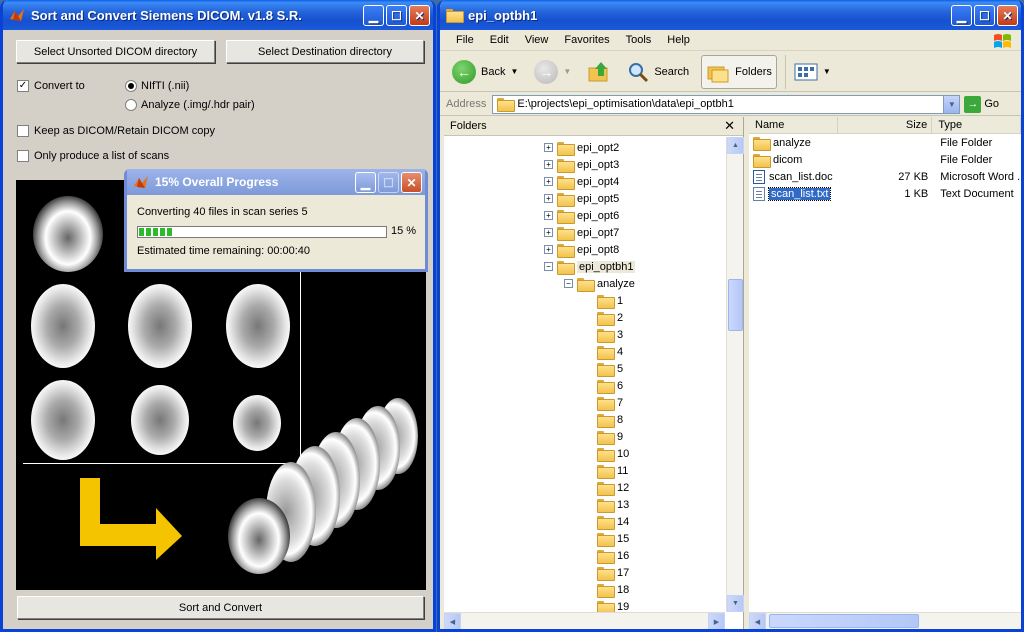  I want to click on select-destination-button: Select Destination directory, so click(325, 51).